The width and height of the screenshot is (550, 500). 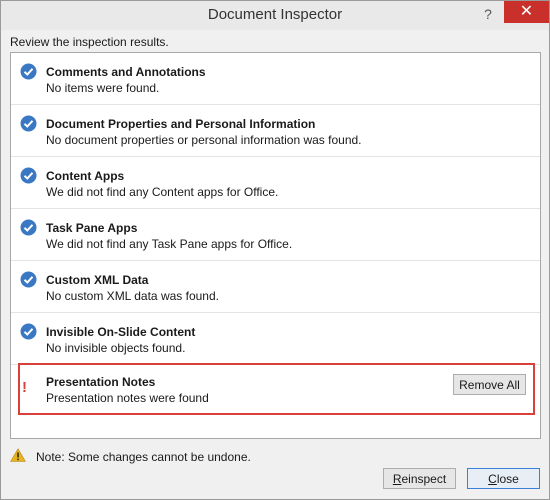 I want to click on result-name: Content Apps, so click(x=85, y=176).